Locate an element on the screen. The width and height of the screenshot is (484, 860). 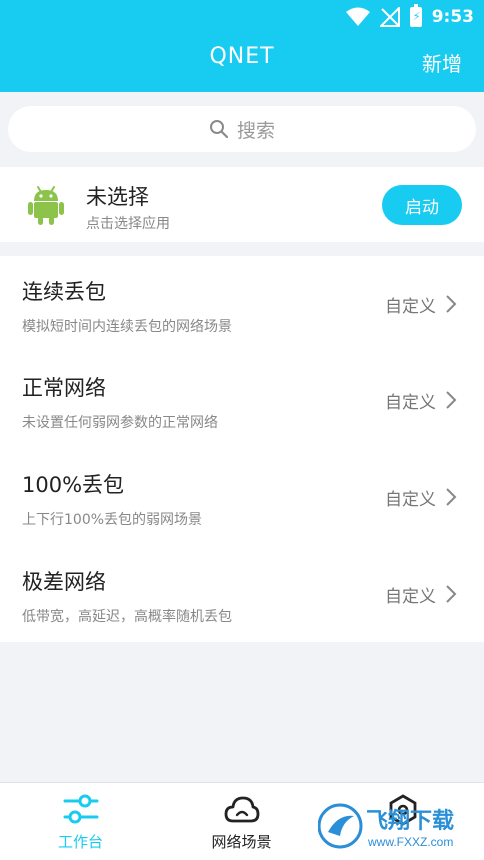
app-bar: ⚡ 9:53 QNET 新增 is located at coordinates (242, 46).